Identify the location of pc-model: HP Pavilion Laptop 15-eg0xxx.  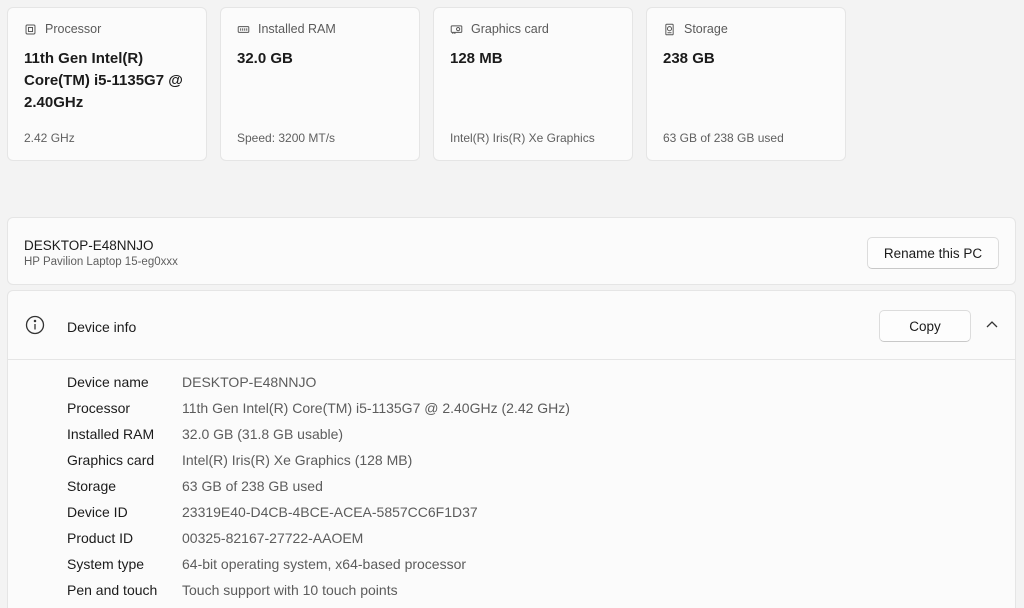
(101, 262).